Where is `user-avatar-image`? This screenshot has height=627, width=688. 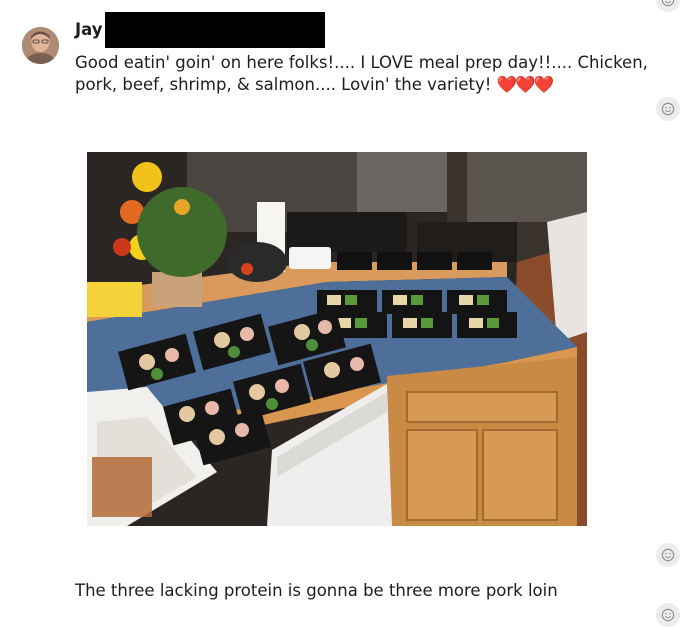
user-avatar-image is located at coordinates (40, 45).